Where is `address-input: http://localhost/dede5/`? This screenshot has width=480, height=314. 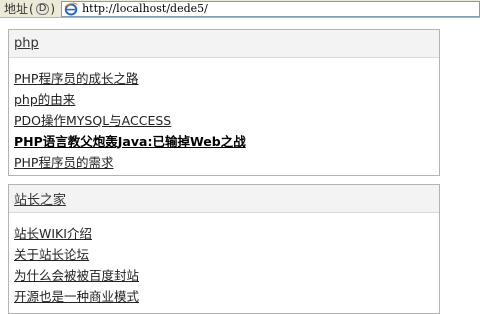 address-input: http://localhost/dede5/ is located at coordinates (270, 8).